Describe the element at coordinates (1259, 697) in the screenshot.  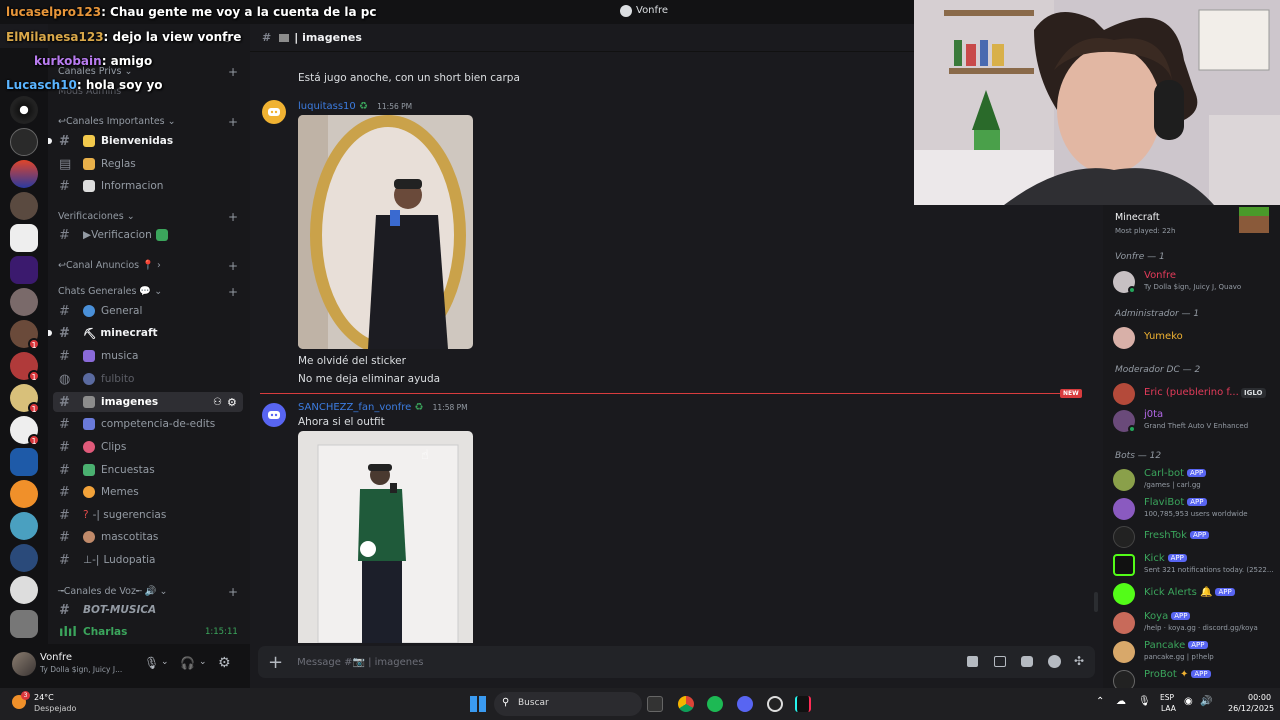
I see `clock-time: 00:00` at that location.